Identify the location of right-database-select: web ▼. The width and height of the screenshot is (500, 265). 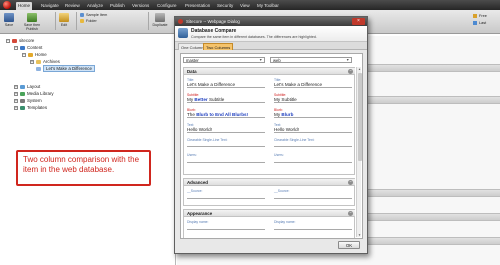
(311, 60).